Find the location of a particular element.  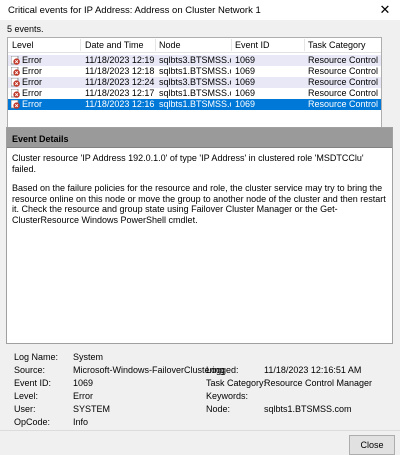

log-name-label: Log Name: is located at coordinates (36, 357).